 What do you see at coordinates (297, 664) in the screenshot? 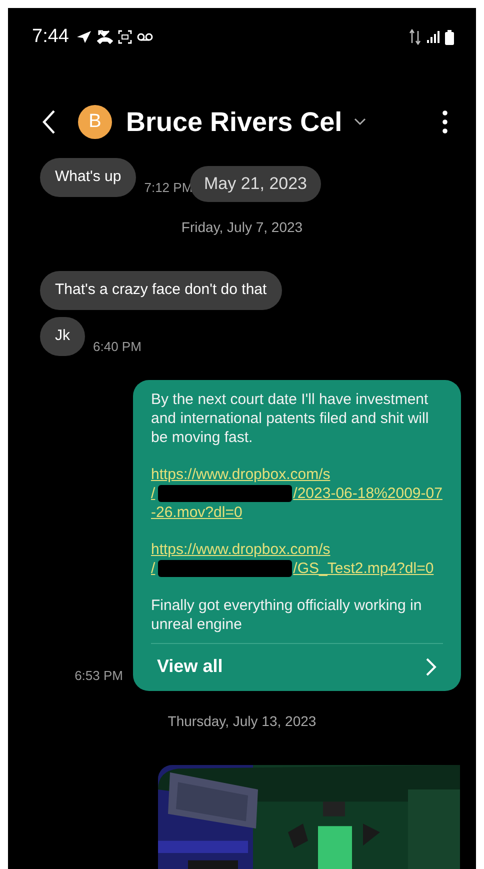
I see `view-all-button: View all` at bounding box center [297, 664].